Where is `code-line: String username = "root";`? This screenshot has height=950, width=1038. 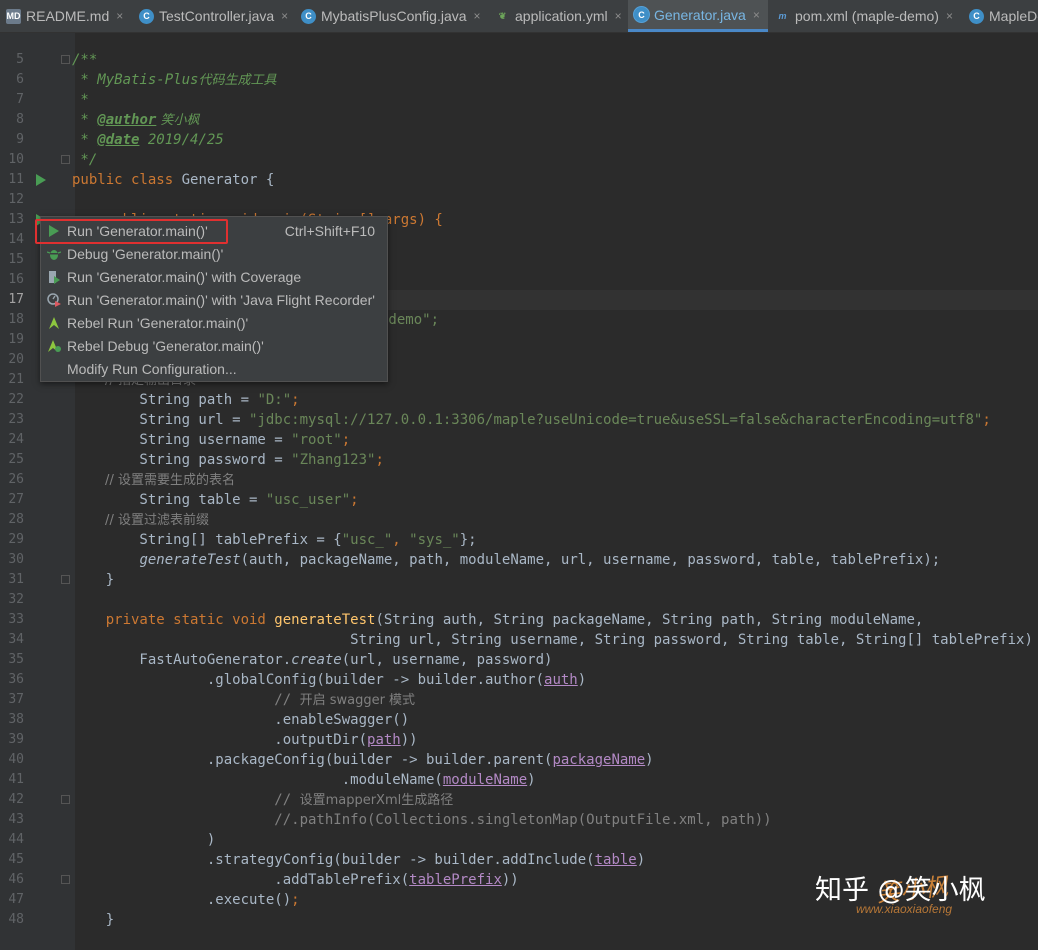
code-line: String username = "root"; is located at coordinates (211, 440).